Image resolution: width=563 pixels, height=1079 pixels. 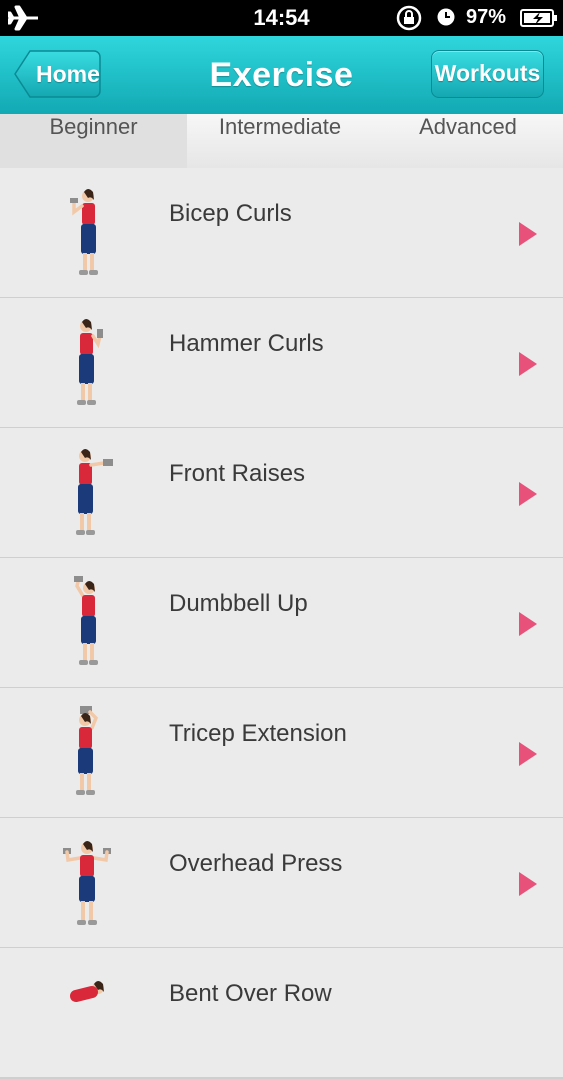 What do you see at coordinates (446, 17) in the screenshot?
I see `alarm-icon` at bounding box center [446, 17].